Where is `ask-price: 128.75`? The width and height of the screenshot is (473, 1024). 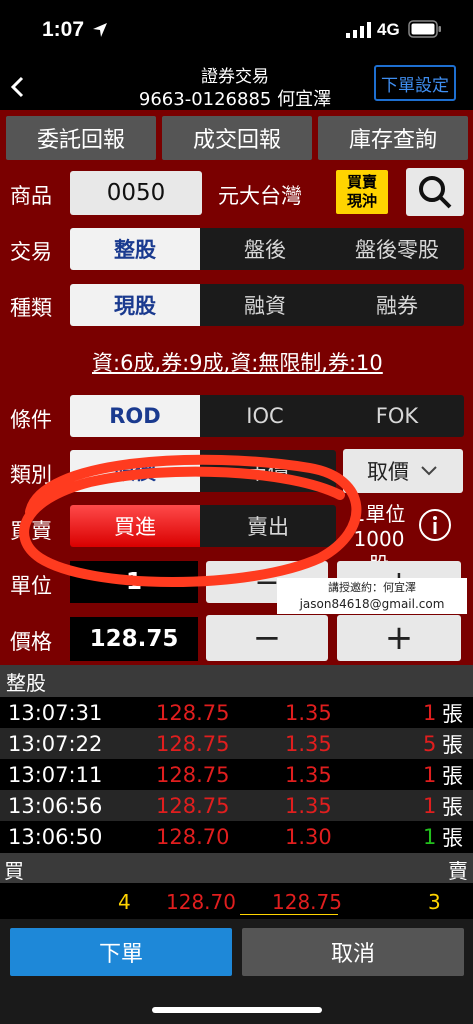
ask-price: 128.75 is located at coordinates (307, 902).